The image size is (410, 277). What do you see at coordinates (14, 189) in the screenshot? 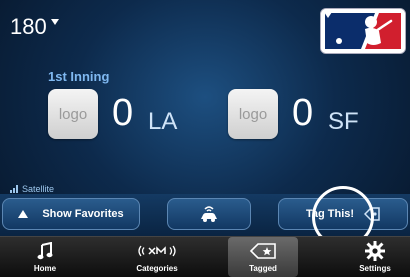
I see `signal-strength-icon` at bounding box center [14, 189].